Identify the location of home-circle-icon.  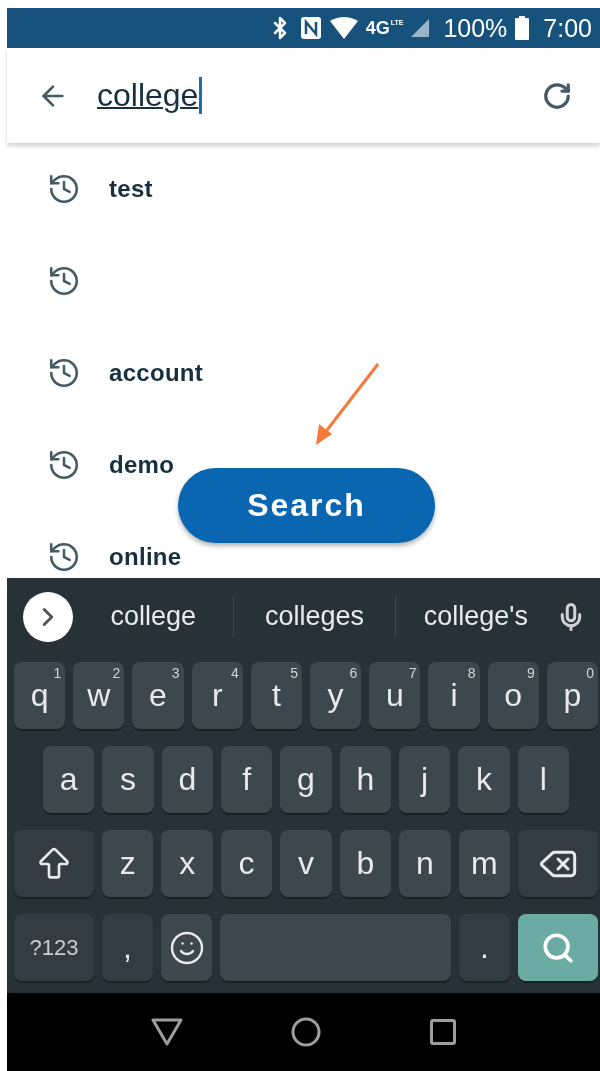
(306, 1032).